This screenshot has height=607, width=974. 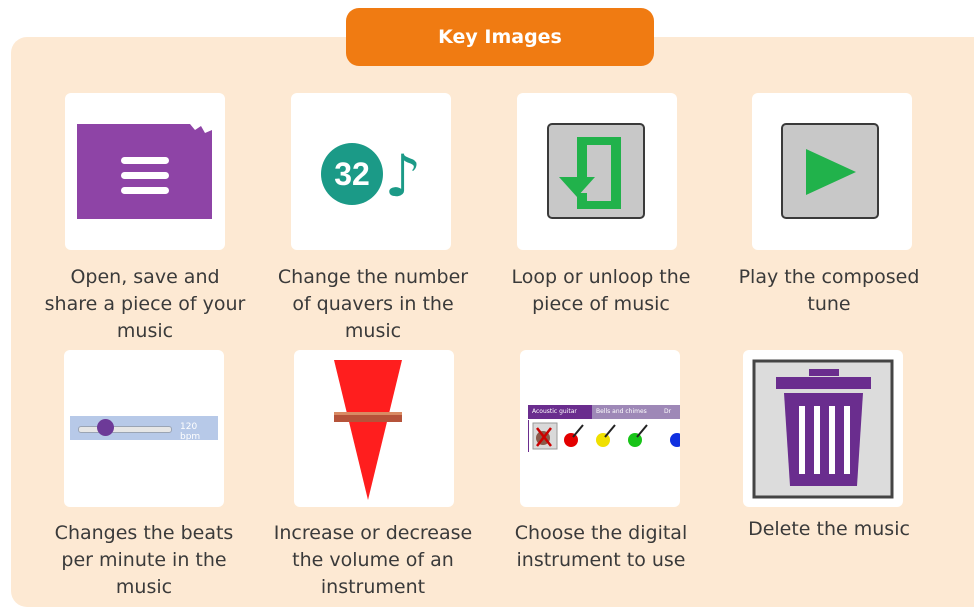 I want to click on trash-icon, so click(x=823, y=429).